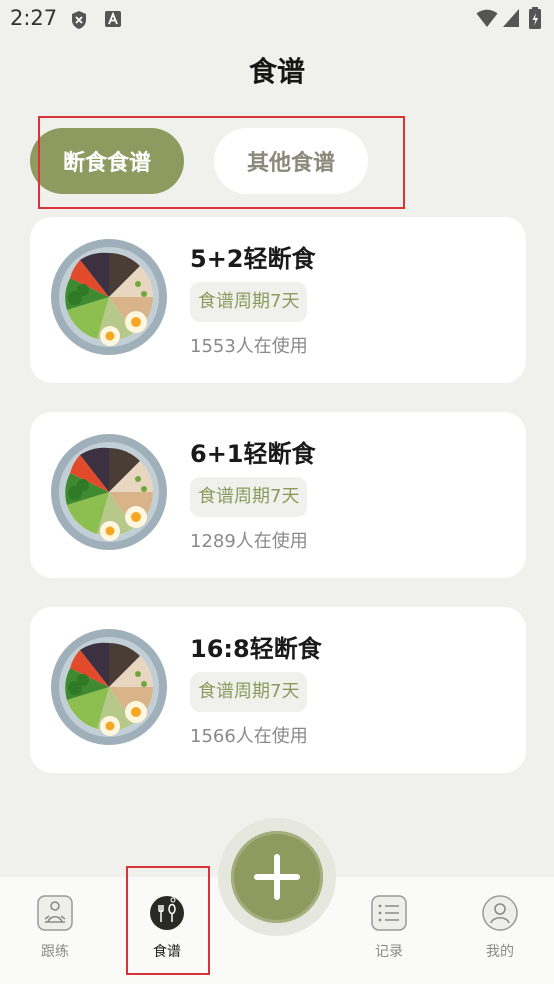  Describe the element at coordinates (511, 18) in the screenshot. I see `signal-icon` at that location.